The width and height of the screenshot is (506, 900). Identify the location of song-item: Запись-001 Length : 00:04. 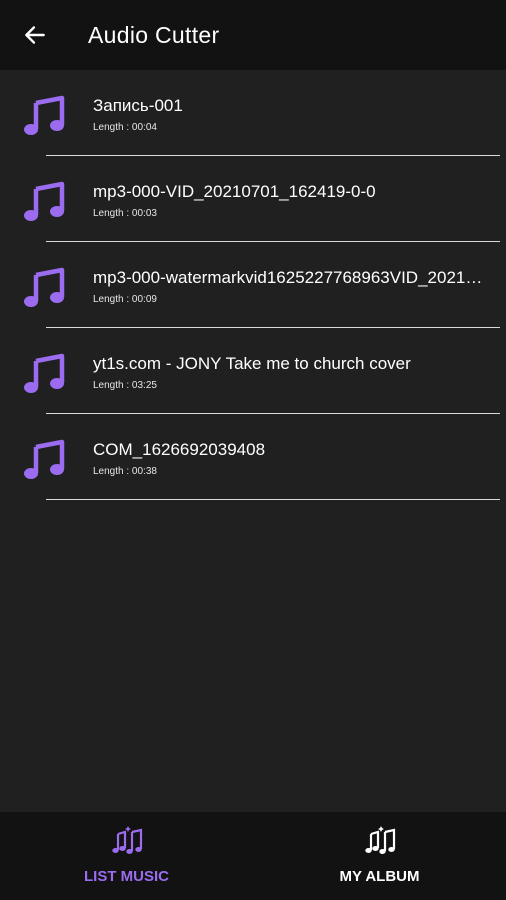
(253, 113).